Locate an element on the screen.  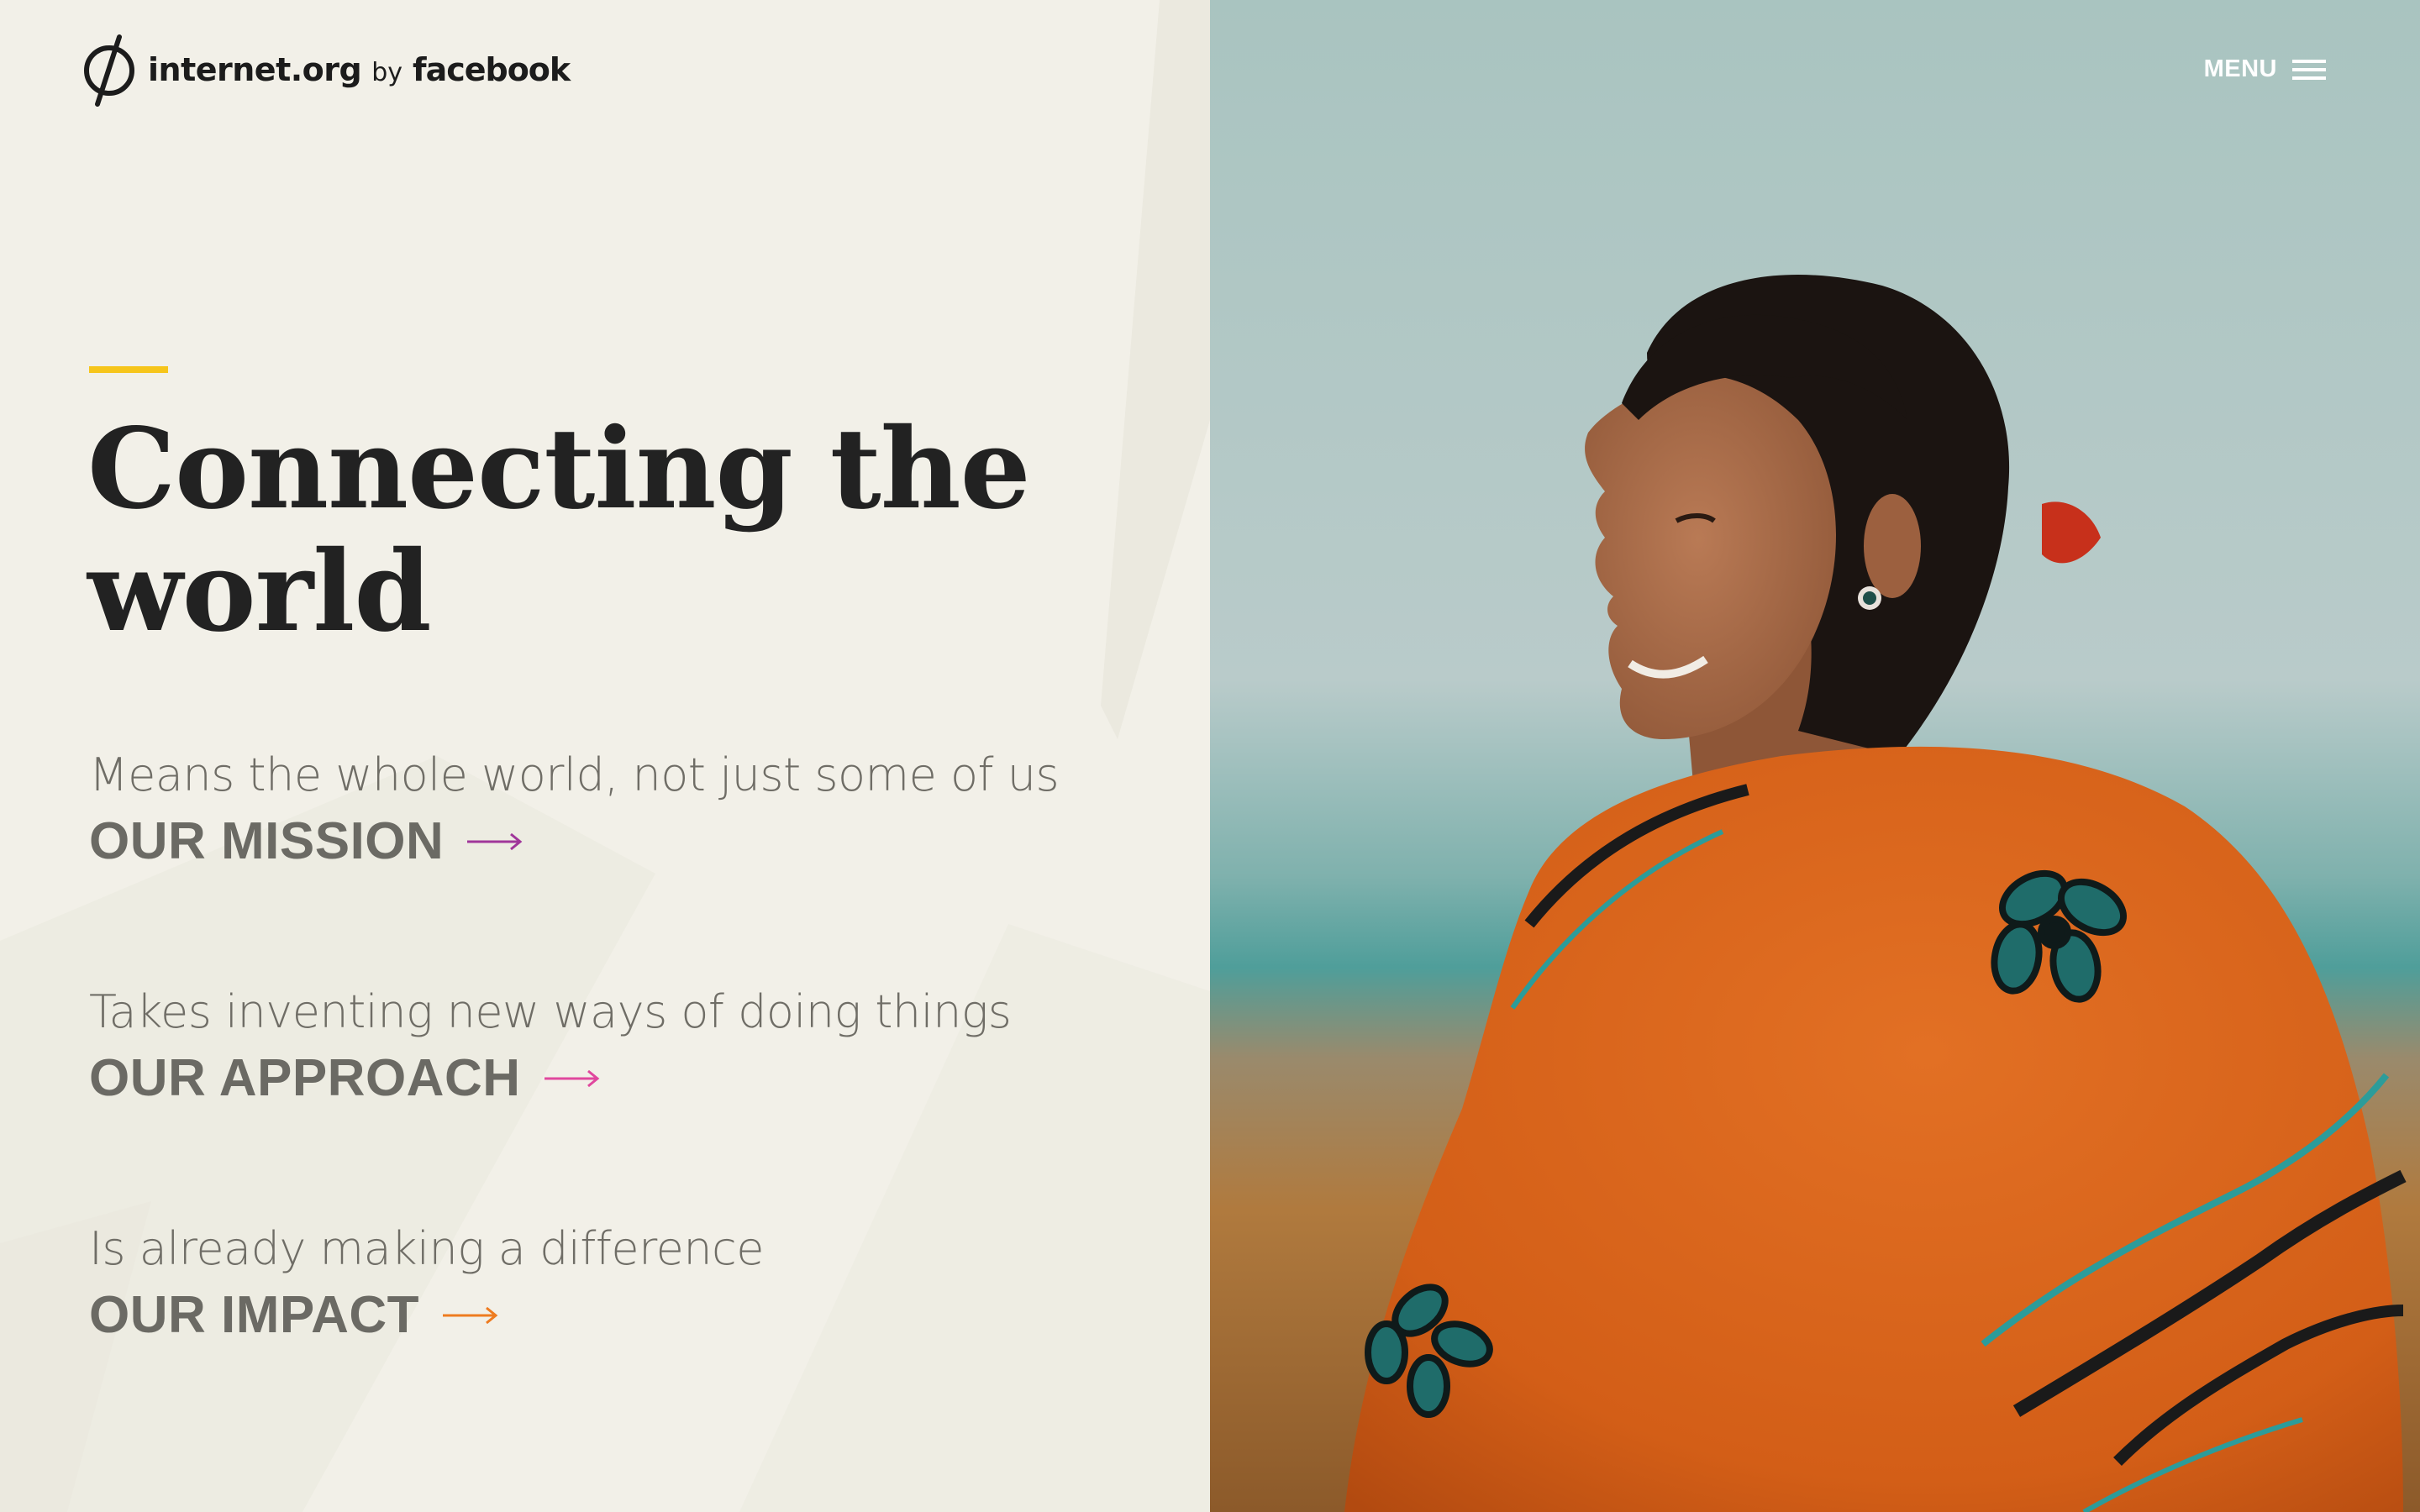
headline-accent-bar is located at coordinates (128, 369).